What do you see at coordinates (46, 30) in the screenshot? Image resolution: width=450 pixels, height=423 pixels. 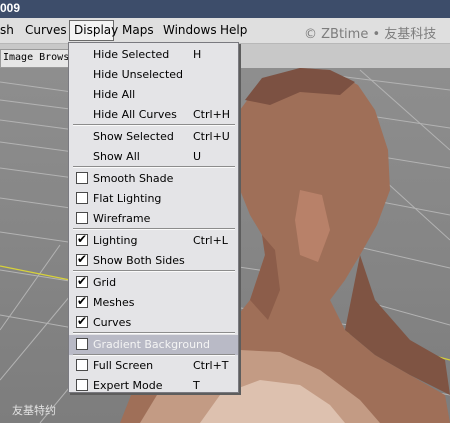 I see `menu-curves: Curves` at bounding box center [46, 30].